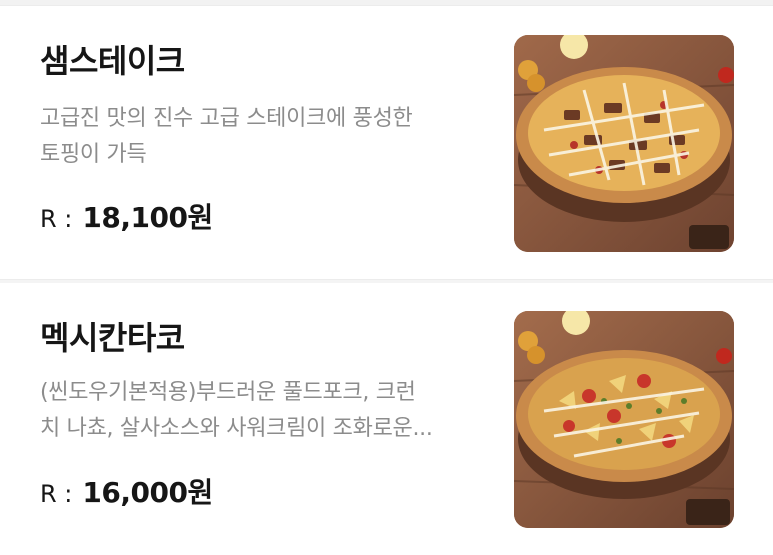  Describe the element at coordinates (112, 61) in the screenshot. I see `menu-item-name: 샘스테이크` at that location.